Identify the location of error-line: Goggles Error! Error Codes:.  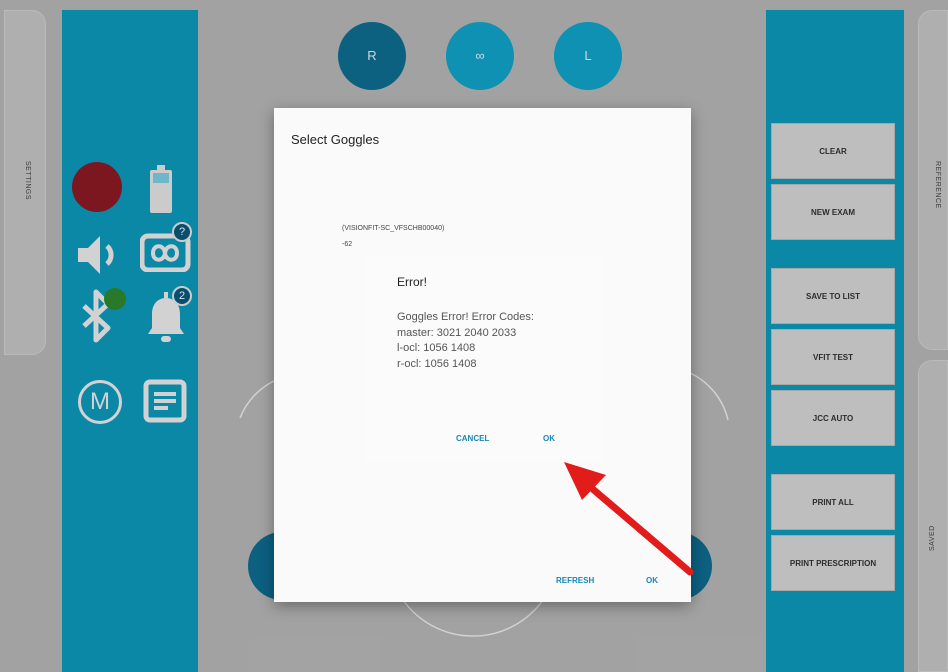
(465, 317).